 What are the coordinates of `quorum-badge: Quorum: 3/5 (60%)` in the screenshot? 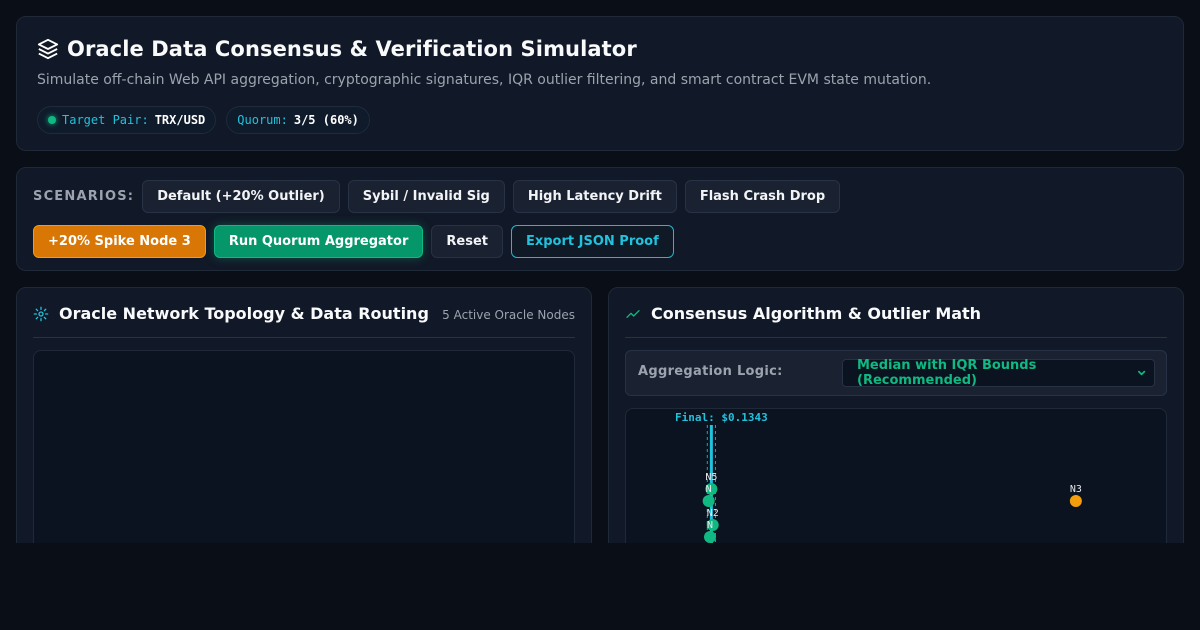 It's located at (298, 120).